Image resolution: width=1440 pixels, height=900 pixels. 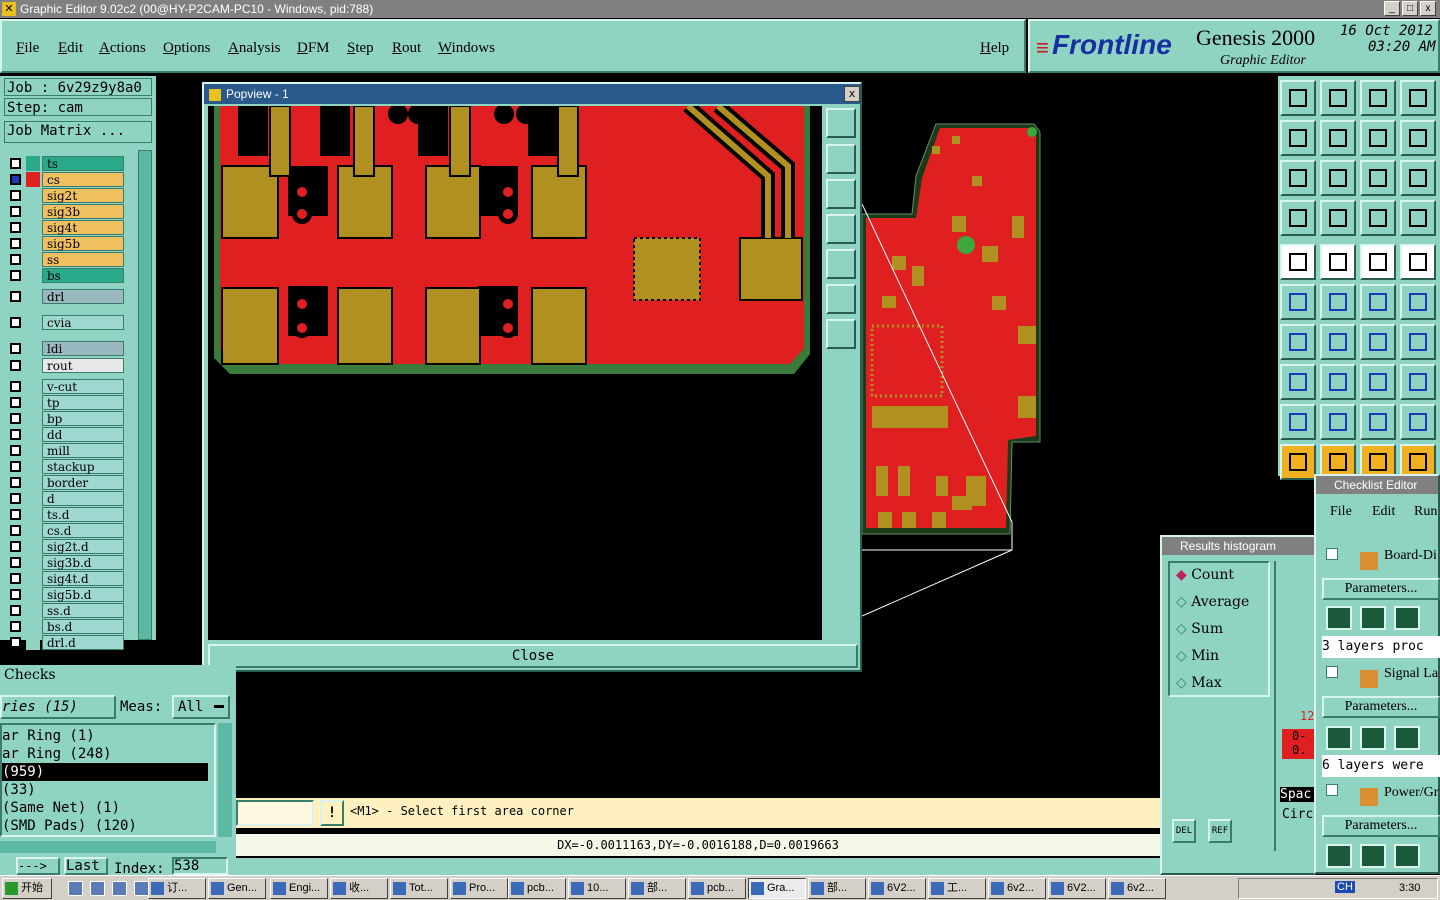 I want to click on layer-name: rout, so click(x=83, y=365).